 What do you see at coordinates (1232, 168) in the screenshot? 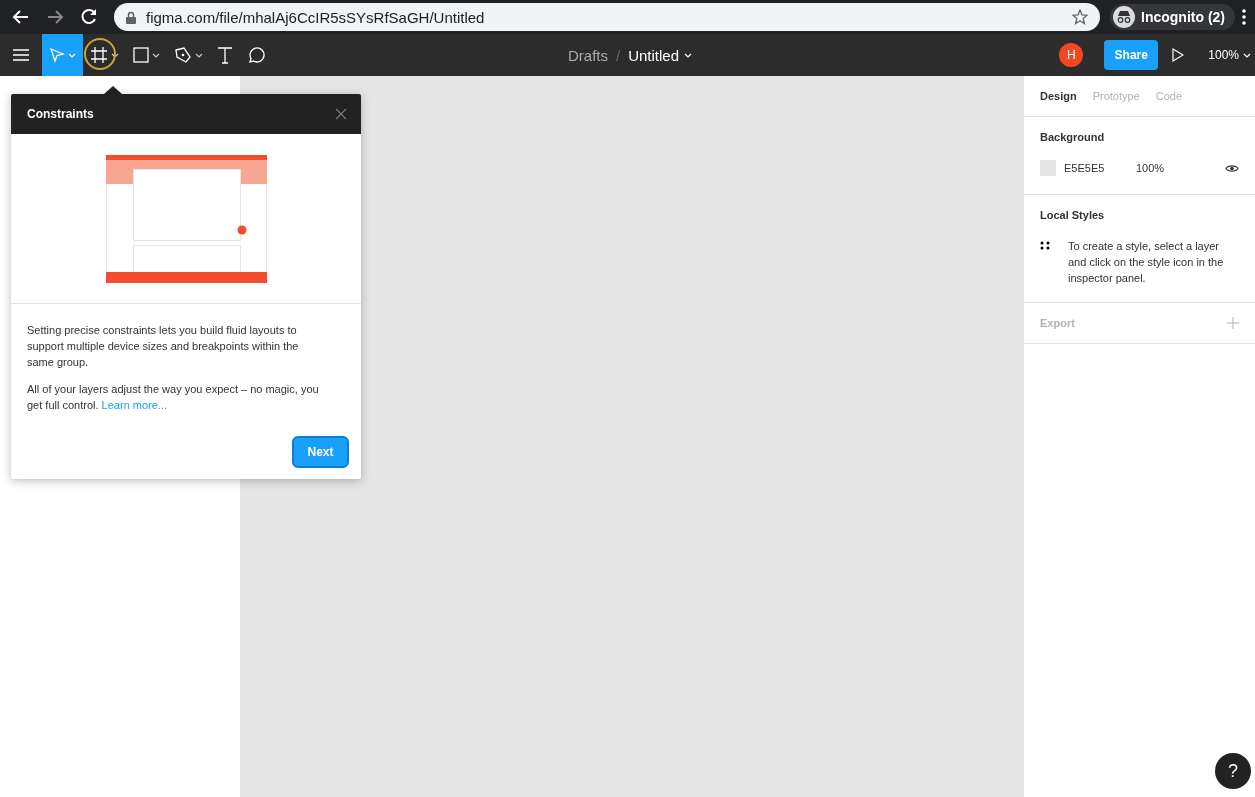
I see `eye-icon` at bounding box center [1232, 168].